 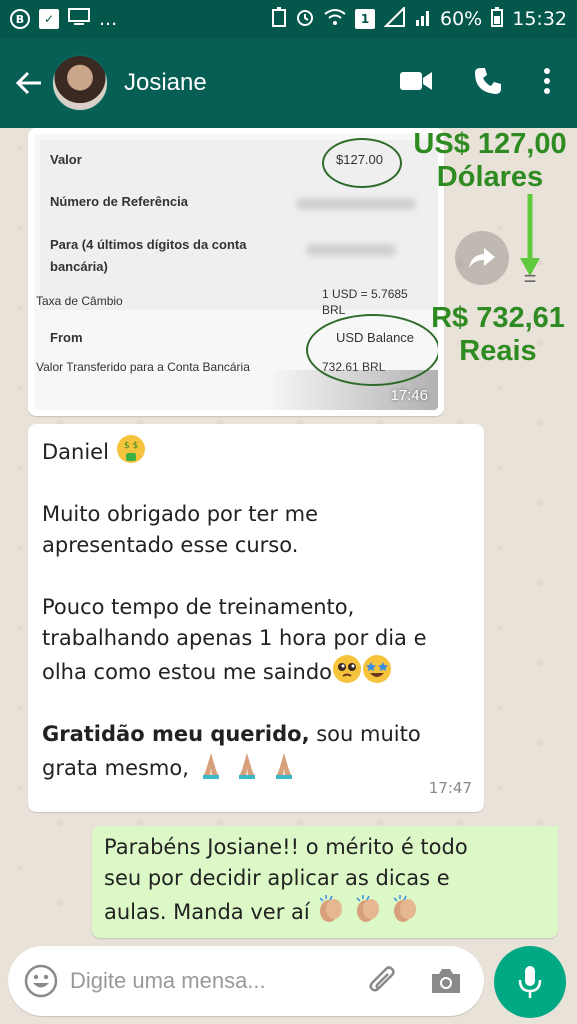 I want to click on usd-annotation: US$ 127,00 Dólares, so click(x=490, y=161).